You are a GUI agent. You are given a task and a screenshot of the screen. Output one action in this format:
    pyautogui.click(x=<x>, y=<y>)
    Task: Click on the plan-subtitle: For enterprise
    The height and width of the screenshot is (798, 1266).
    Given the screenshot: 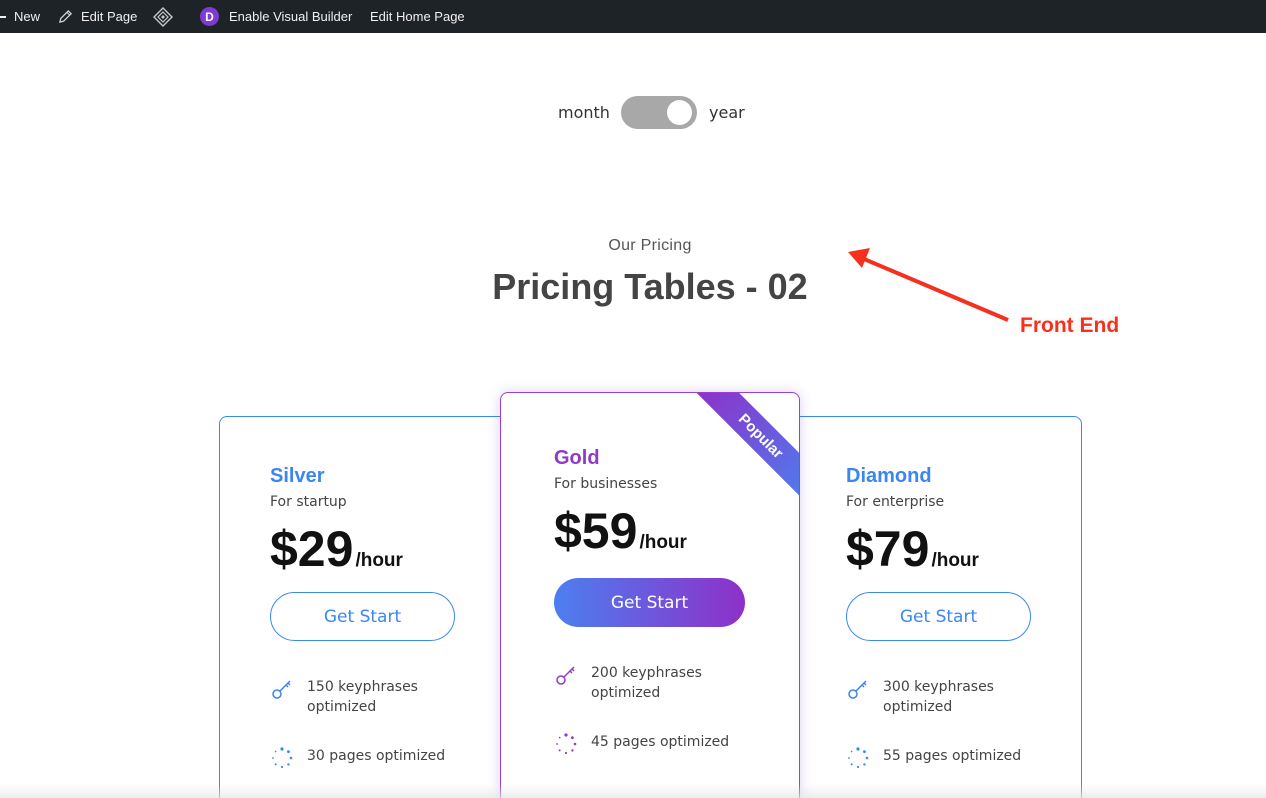 What is the action you would take?
    pyautogui.click(x=895, y=502)
    